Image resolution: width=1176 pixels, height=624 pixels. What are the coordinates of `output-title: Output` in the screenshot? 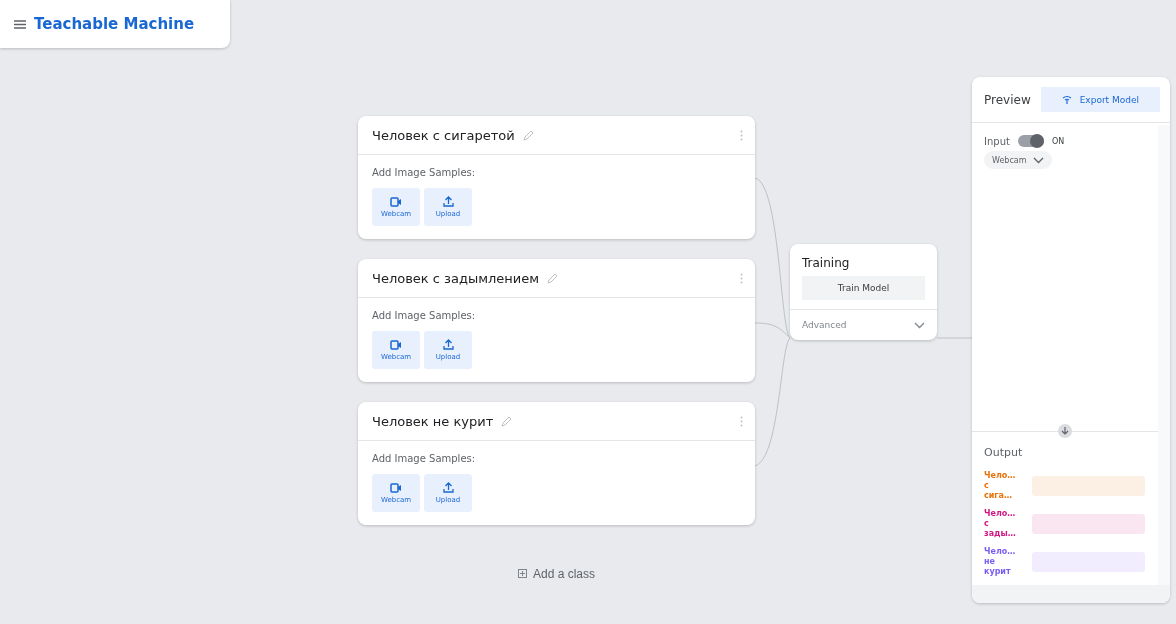 It's located at (1004, 452).